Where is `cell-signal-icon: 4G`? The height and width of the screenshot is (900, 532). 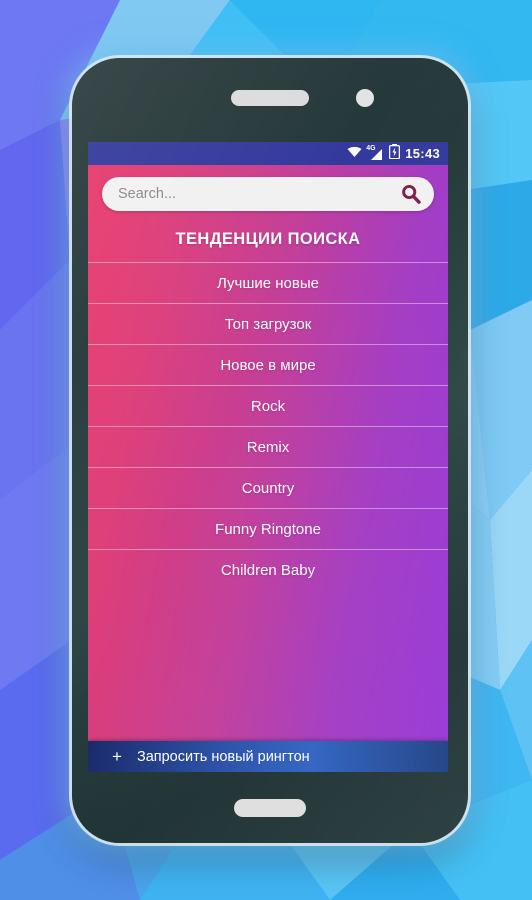
cell-signal-icon: 4G is located at coordinates (375, 153).